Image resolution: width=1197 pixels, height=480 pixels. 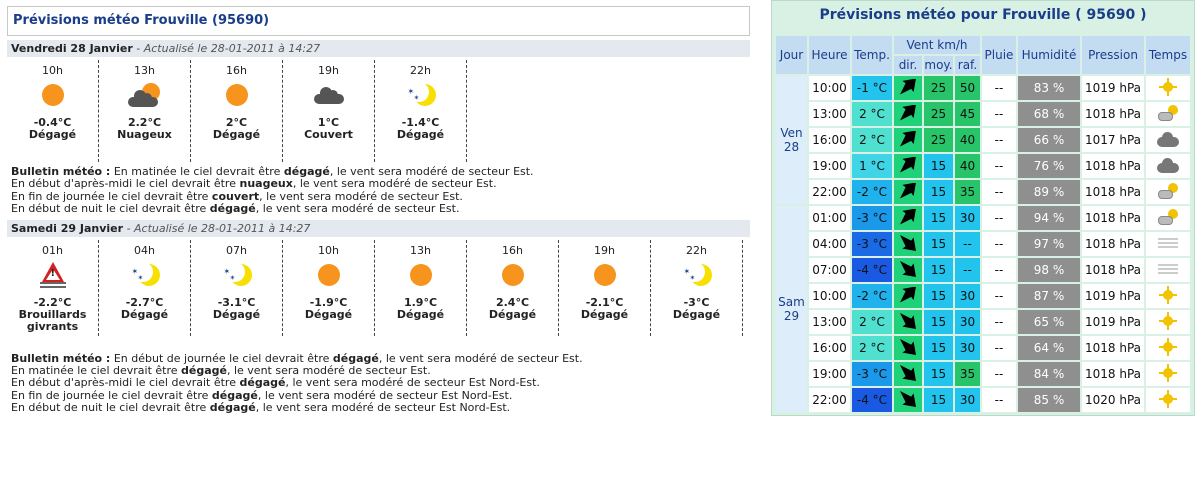 I want to click on temperature: -2.1°C, so click(x=604, y=302).